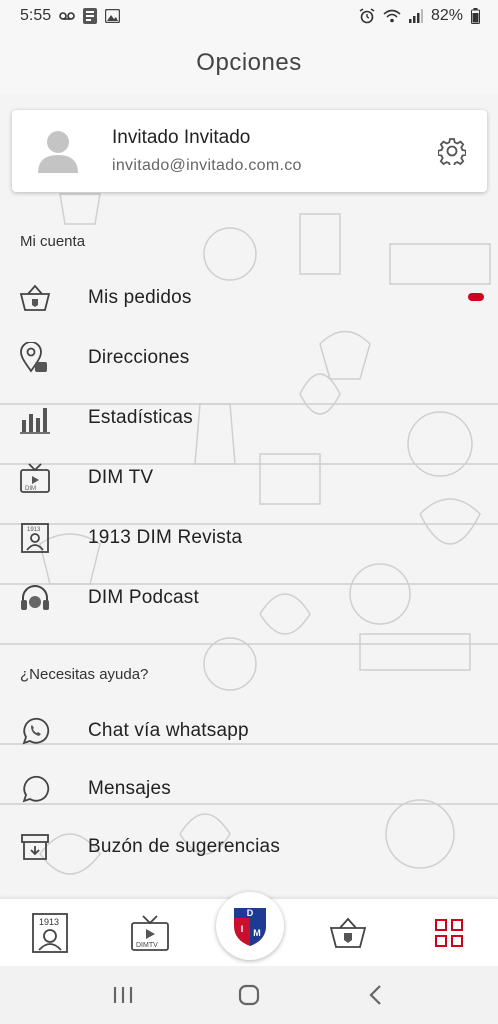 The image size is (498, 1024). I want to click on nav-home-logo-button: D I M, so click(250, 926).